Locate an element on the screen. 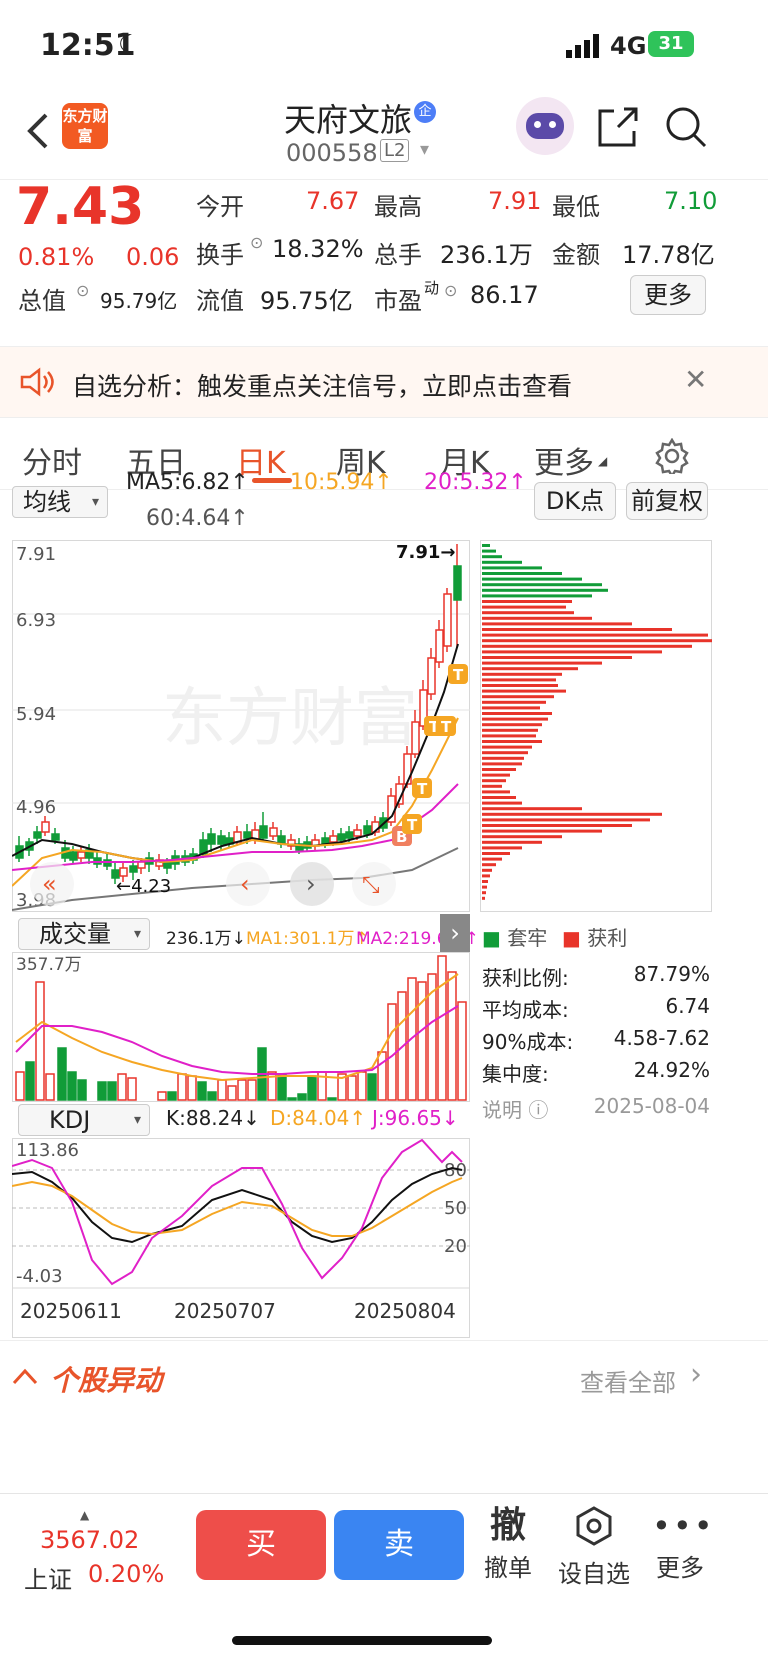 The image size is (768, 1663). sell-button: 卖 is located at coordinates (399, 1545).